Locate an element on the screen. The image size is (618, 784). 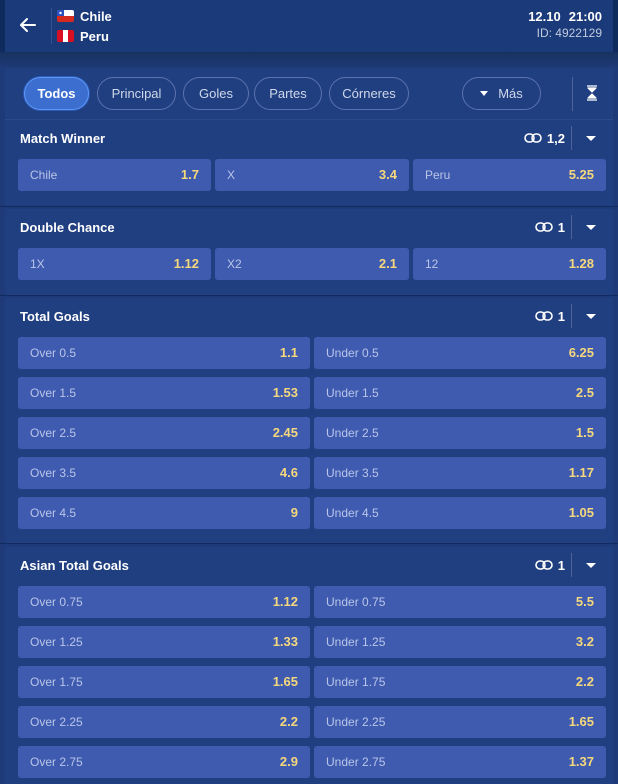
odd-button: Over 0.5 1.1 is located at coordinates (164, 353).